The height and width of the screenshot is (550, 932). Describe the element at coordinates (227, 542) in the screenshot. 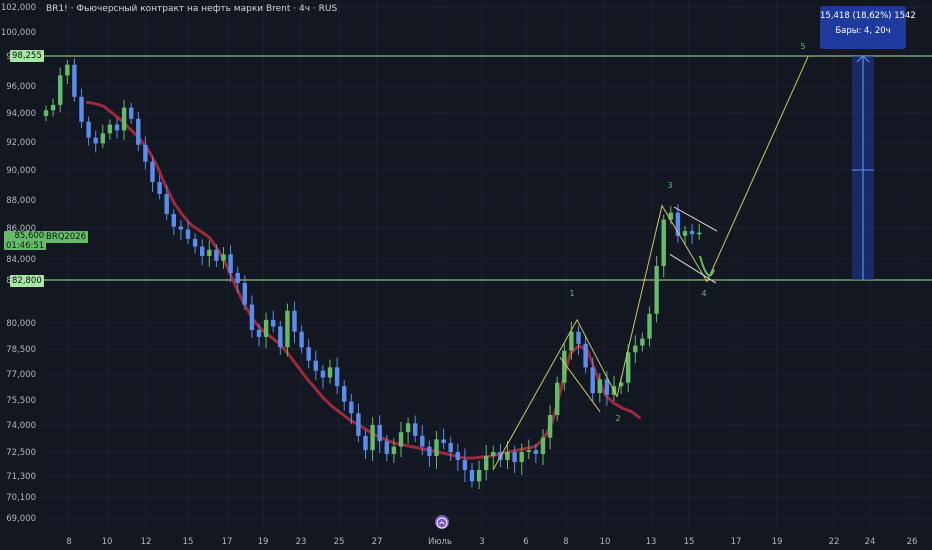

I see `time-tick-label: 17` at that location.